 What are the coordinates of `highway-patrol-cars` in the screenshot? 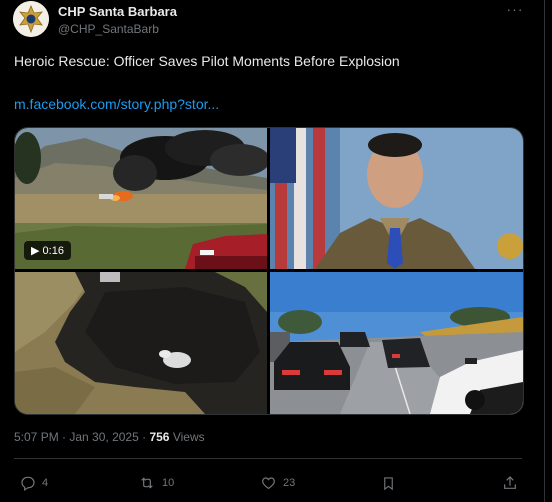 It's located at (396, 343).